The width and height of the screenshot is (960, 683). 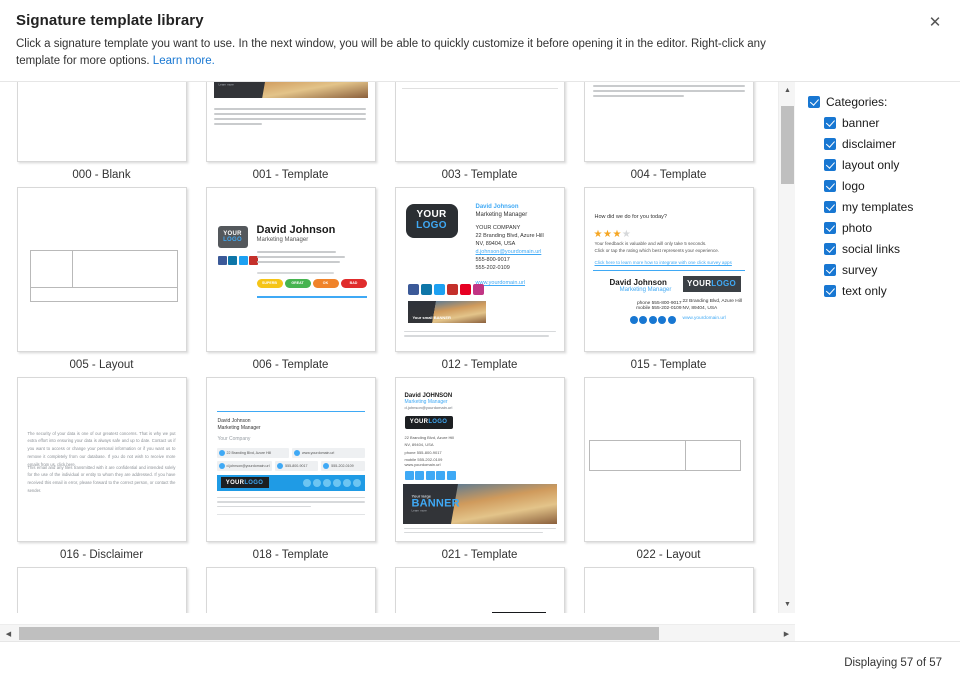 I want to click on template-cell: 000 - Blank, so click(x=101, y=134).